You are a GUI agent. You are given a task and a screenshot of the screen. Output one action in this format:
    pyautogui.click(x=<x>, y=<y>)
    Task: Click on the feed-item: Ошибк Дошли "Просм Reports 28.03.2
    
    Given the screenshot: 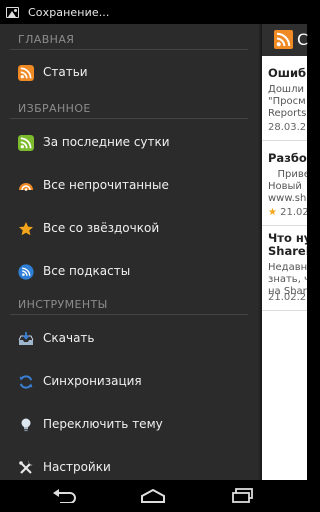 What is the action you would take?
    pyautogui.click(x=284, y=98)
    